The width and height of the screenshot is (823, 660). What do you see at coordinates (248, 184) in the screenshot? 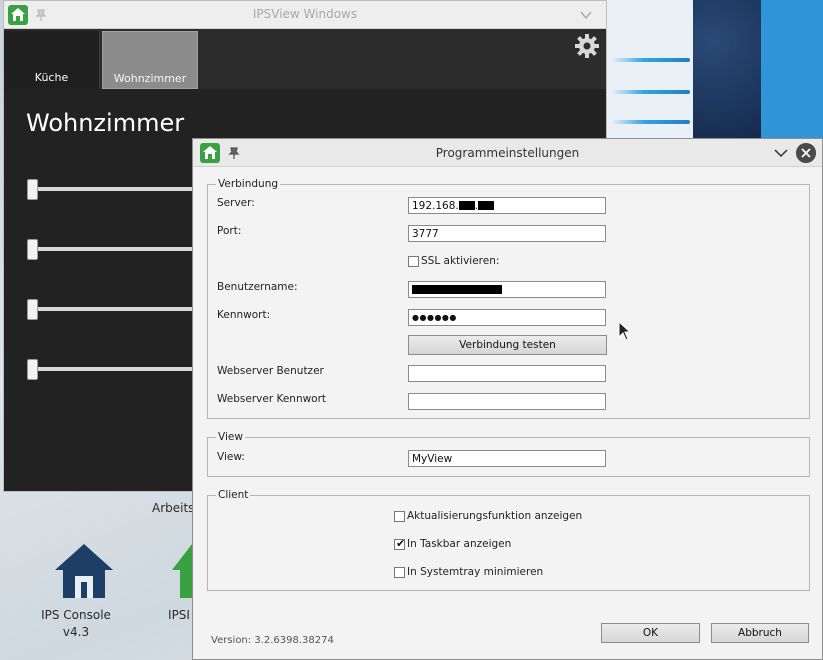
I see `group-legend: Verbindung` at bounding box center [248, 184].